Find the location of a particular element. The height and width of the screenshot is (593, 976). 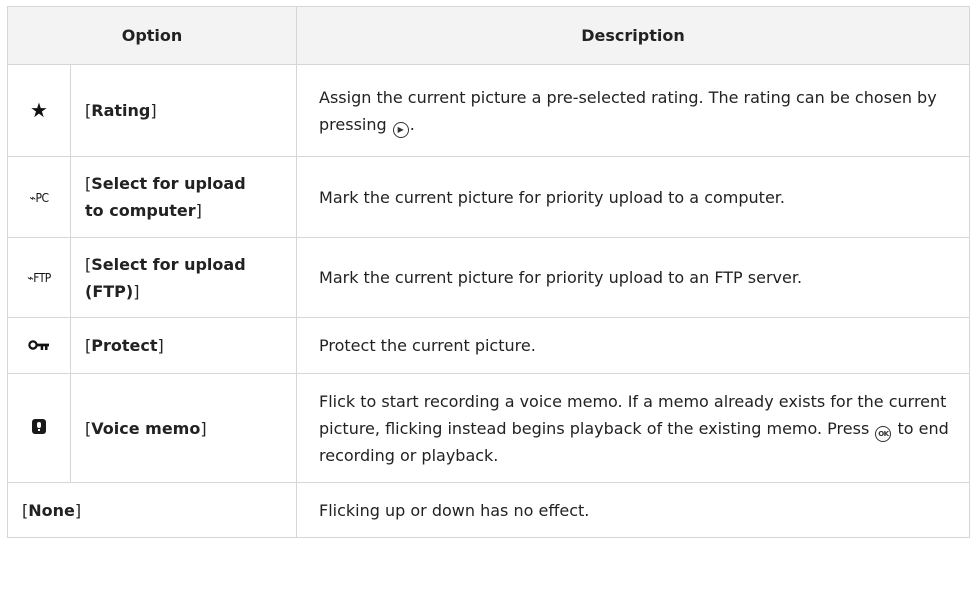

option-cell: [Voice memo] is located at coordinates (183, 428).